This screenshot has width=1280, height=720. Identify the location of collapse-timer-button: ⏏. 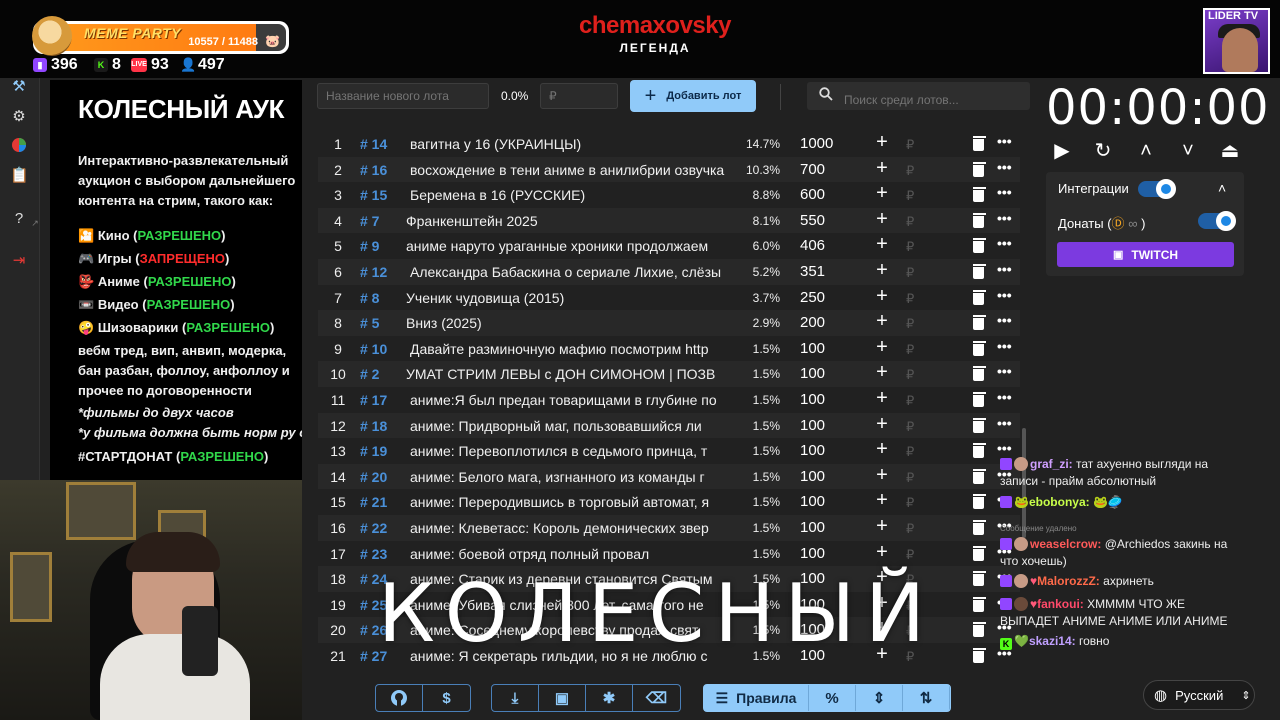
(1230, 151).